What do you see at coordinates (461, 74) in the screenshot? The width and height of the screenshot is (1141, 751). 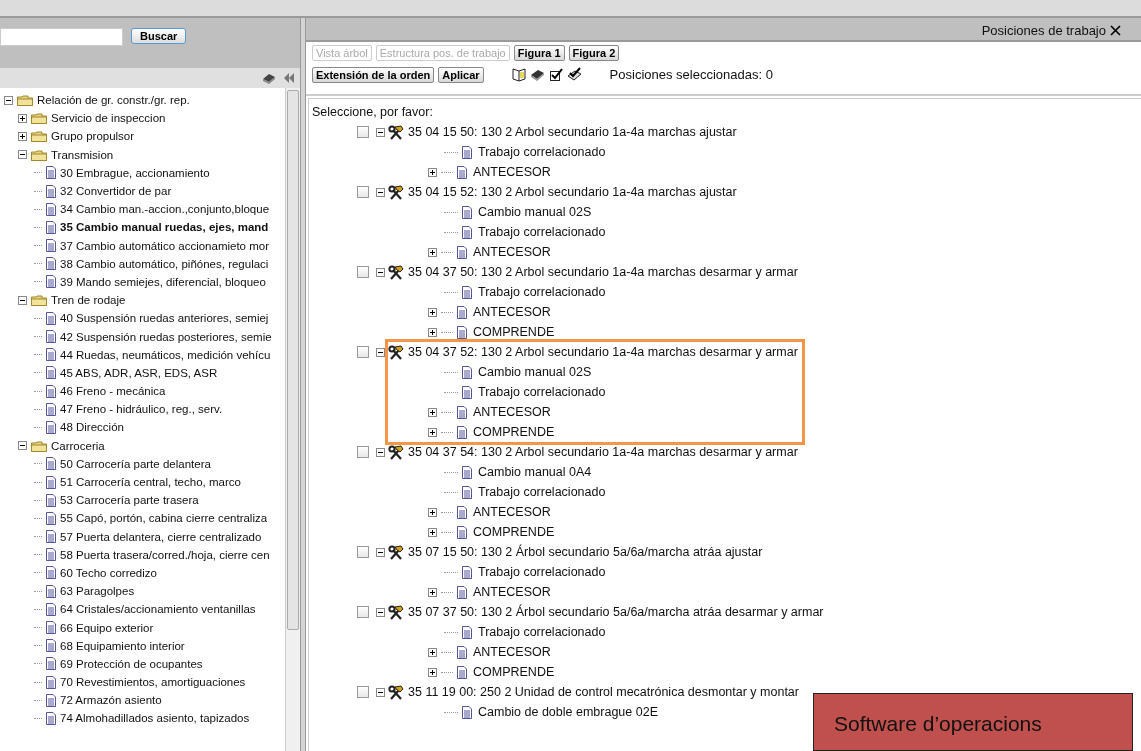 I see `toolbar-button: Aplicar` at bounding box center [461, 74].